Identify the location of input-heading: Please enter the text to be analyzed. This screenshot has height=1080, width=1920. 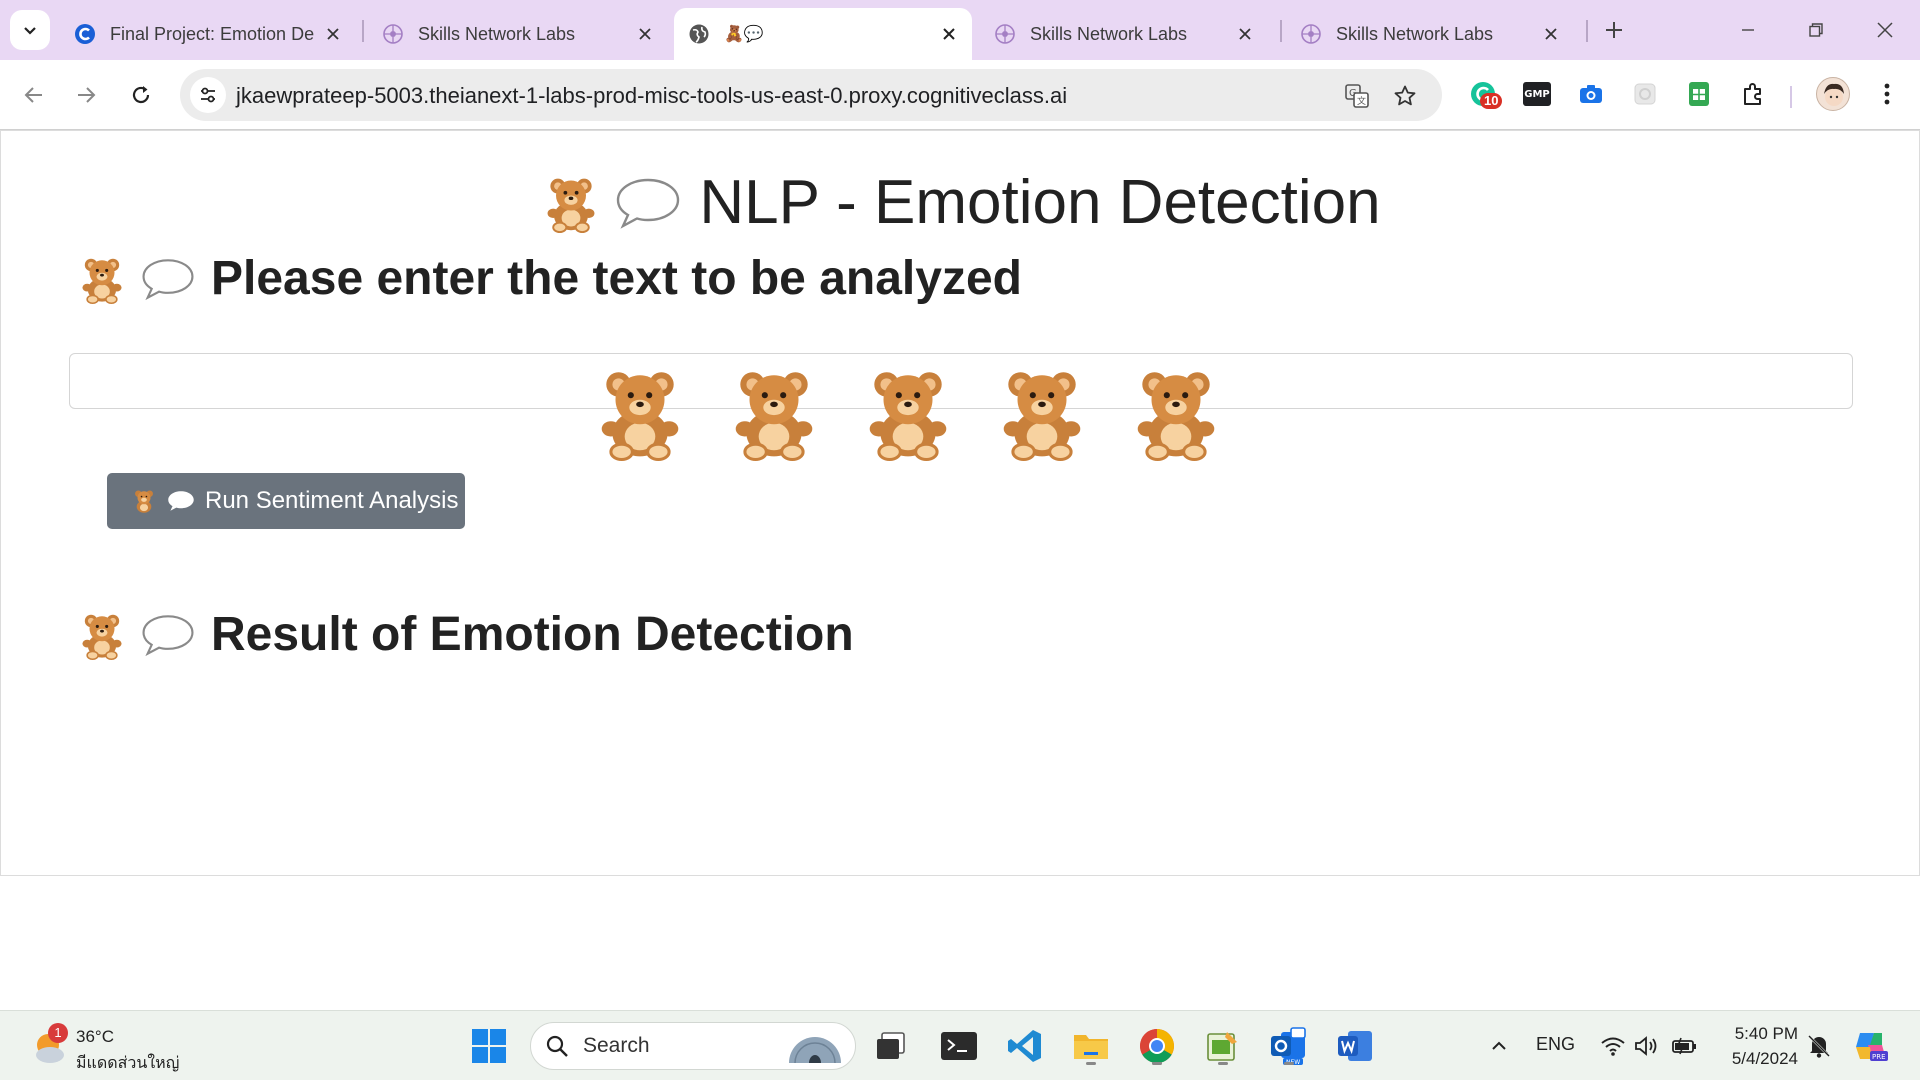
(549, 278).